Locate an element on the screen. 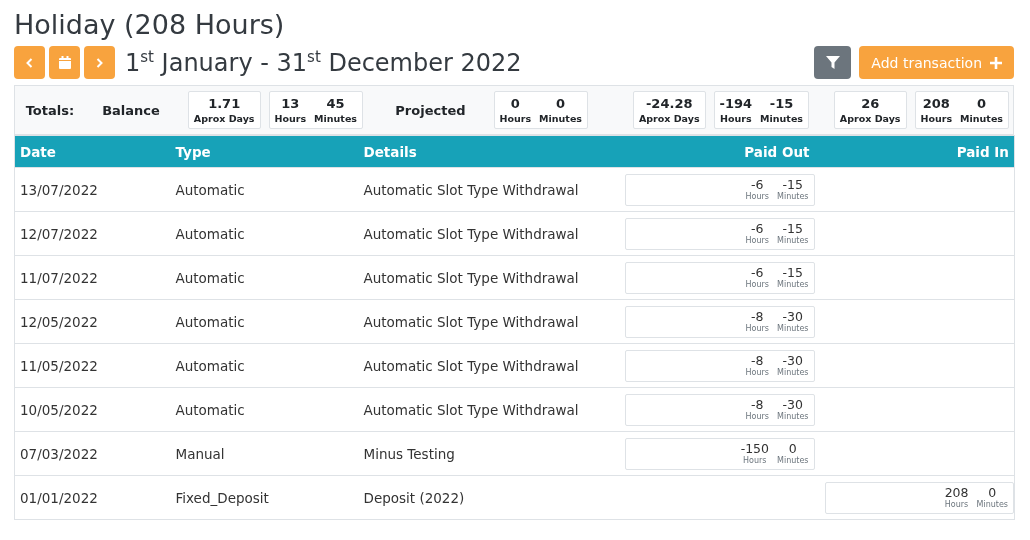 The height and width of the screenshot is (540, 1030). total-value: -194 is located at coordinates (736, 103).